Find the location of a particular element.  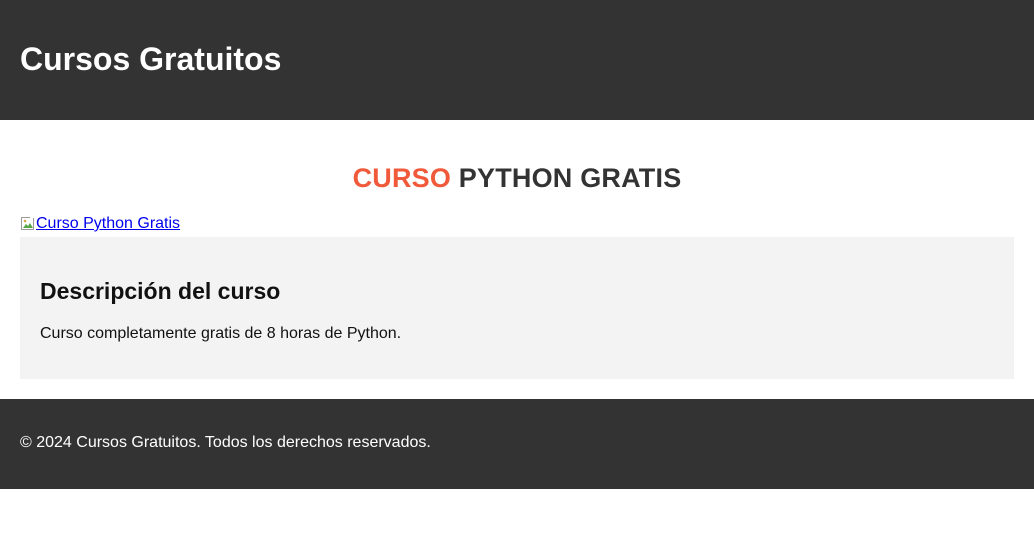

course-image-link: Curso Python Gratis is located at coordinates (100, 224).